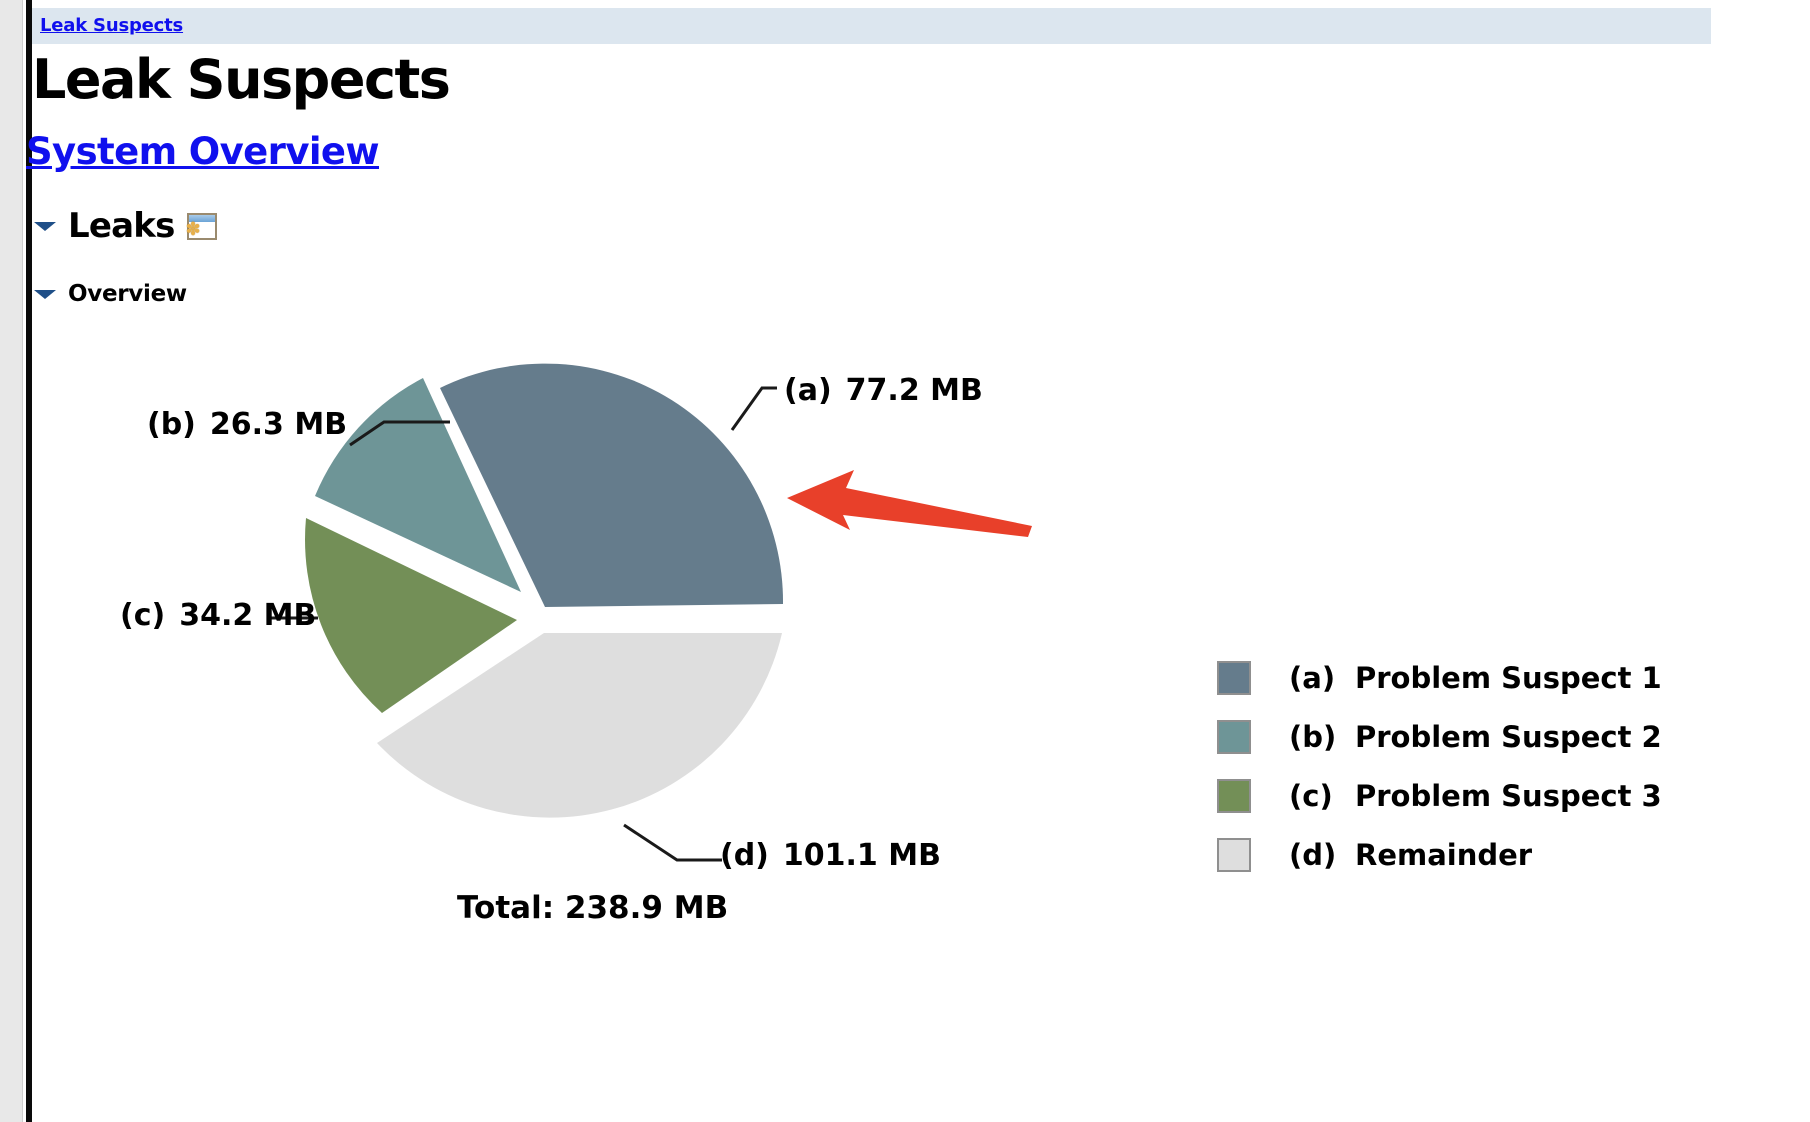  Describe the element at coordinates (808, 390) in the screenshot. I see `callout-a-key: (a)` at that location.